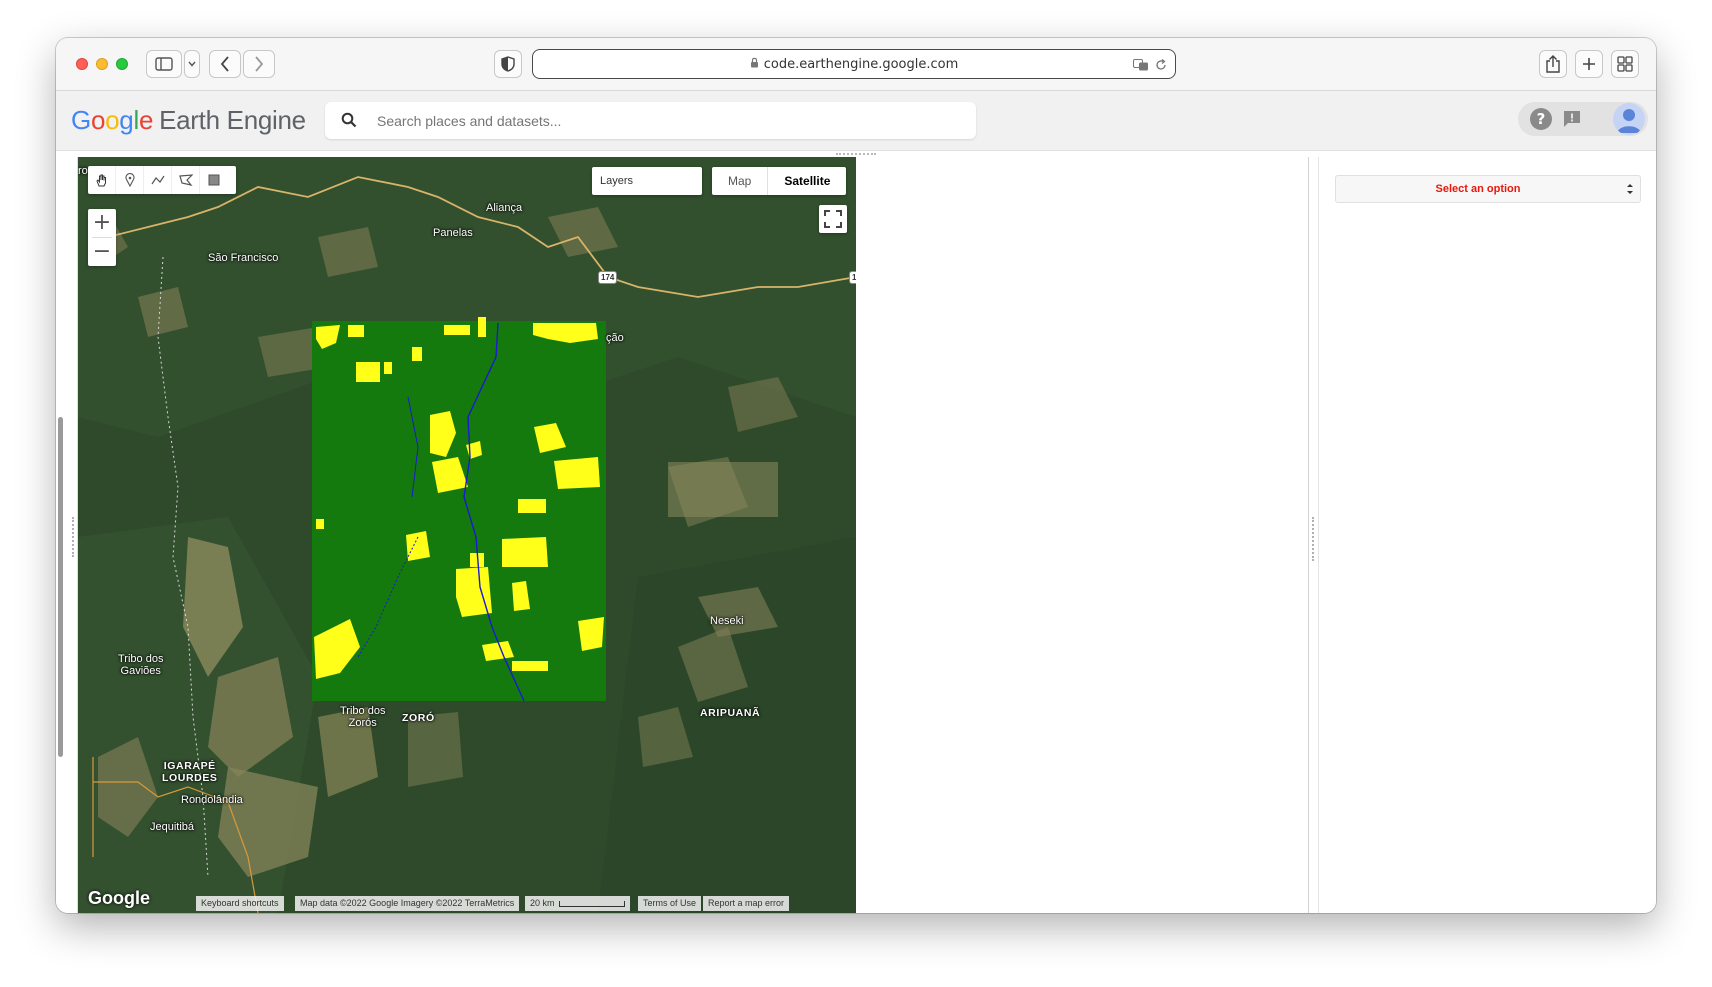 This screenshot has height=987, width=1712. Describe the element at coordinates (453, 233) in the screenshot. I see `place-label: Panelas` at that location.